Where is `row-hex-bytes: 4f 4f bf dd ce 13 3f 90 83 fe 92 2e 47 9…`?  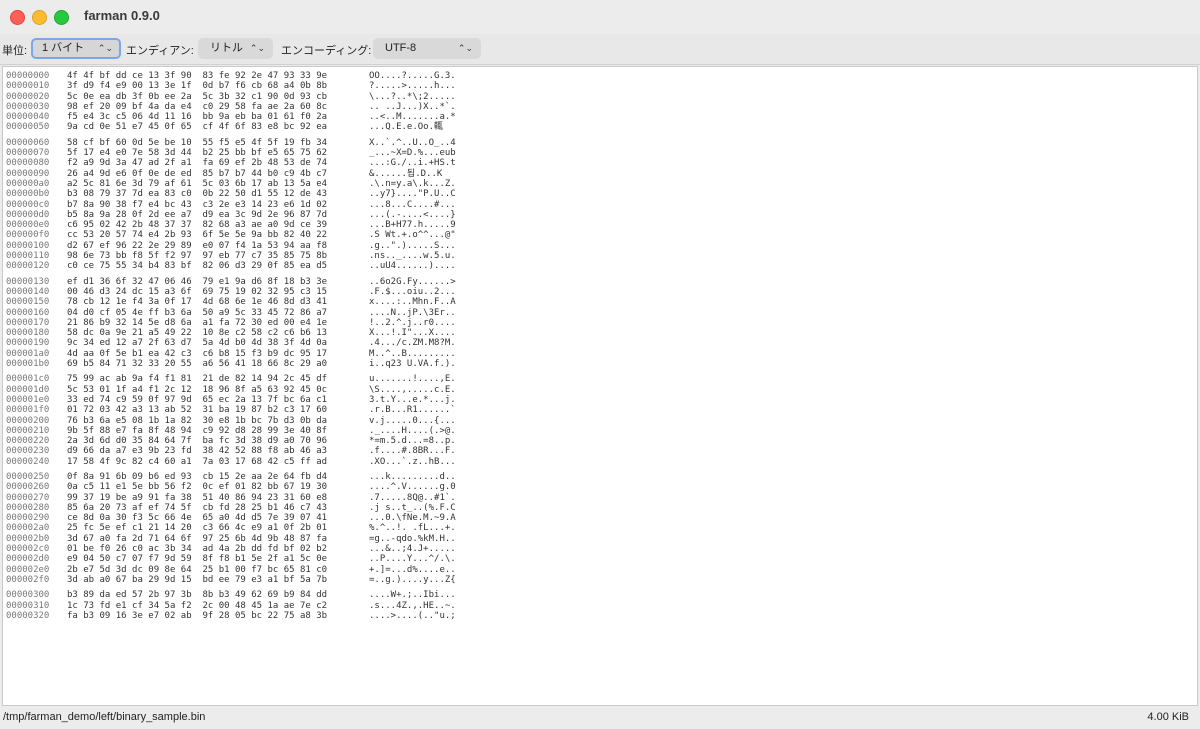
row-hex-bytes: 4f 4f bf dd ce 13 3f 90 83 fe 92 2e 47 9… is located at coordinates (197, 76).